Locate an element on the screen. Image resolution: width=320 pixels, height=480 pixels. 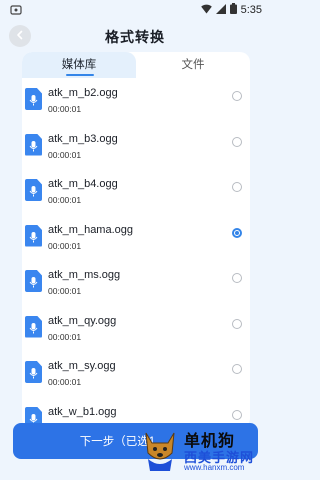
watermark: 单机狗 西美手游网 www.hanxm.com is located at coordinates (204, 451).